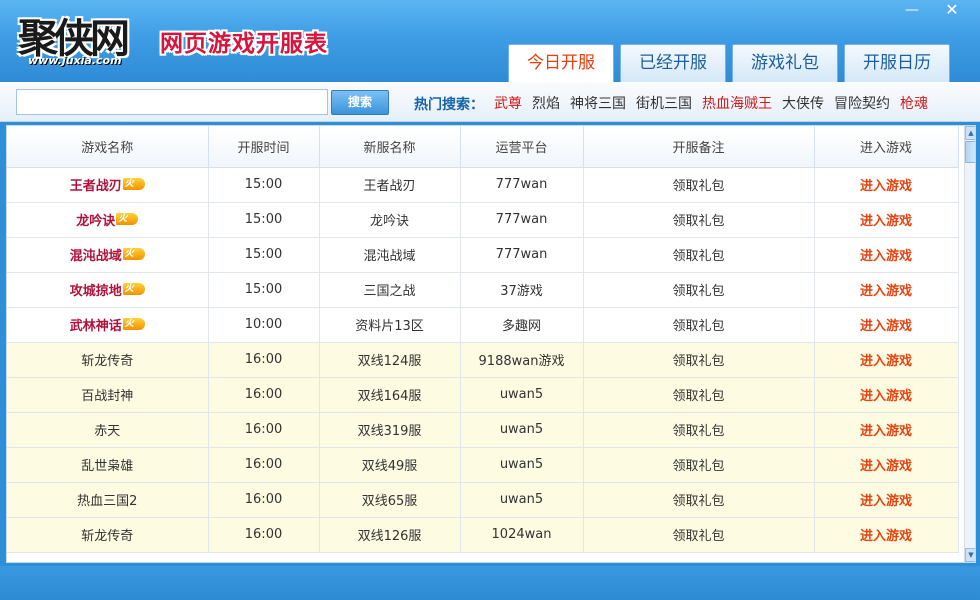 The image size is (980, 600). I want to click on hot-search-link: 街机三国, so click(664, 103).